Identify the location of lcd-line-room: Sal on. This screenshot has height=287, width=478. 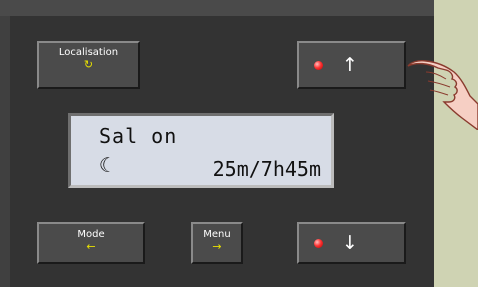
(138, 136).